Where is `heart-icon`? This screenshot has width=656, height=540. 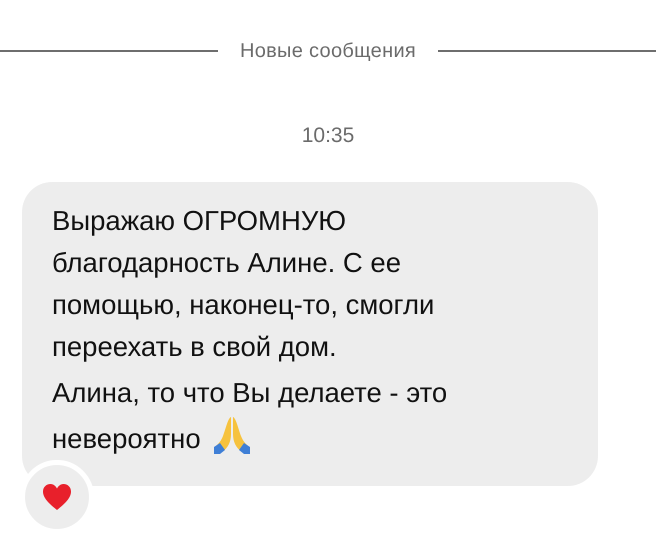 heart-icon is located at coordinates (57, 496).